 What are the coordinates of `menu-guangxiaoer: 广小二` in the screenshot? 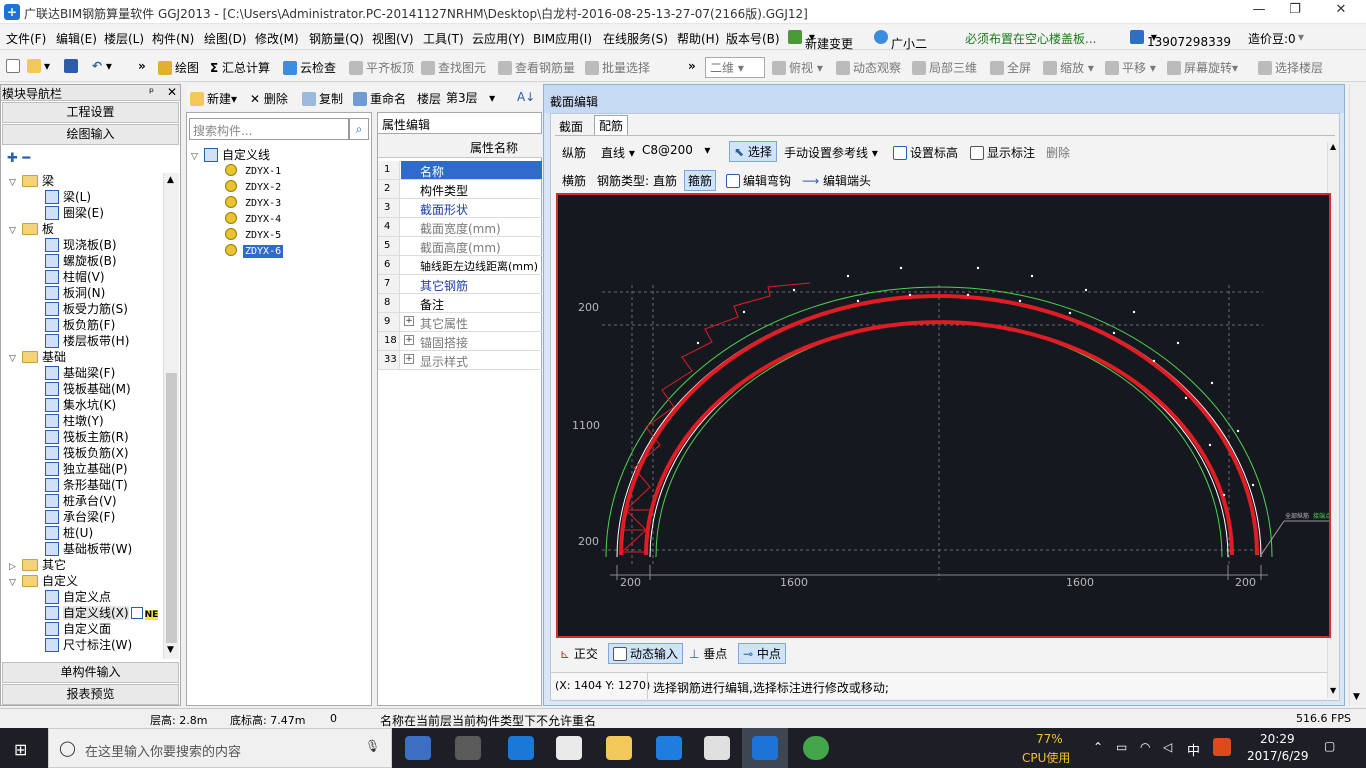 It's located at (900, 40).